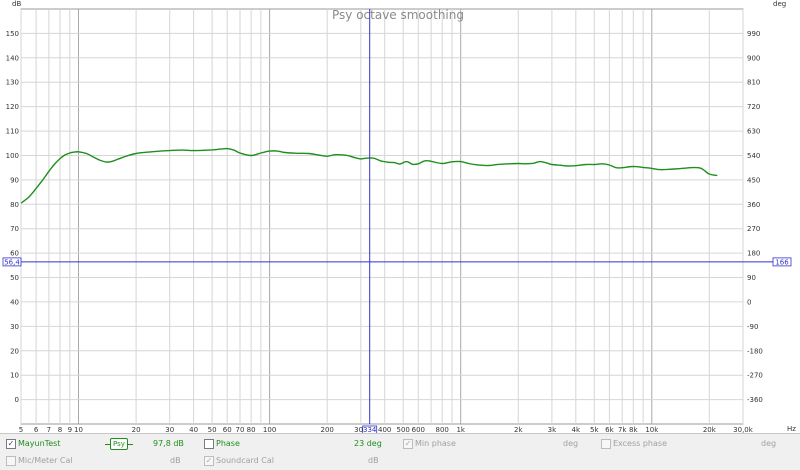 This screenshot has width=800, height=470. Describe the element at coordinates (119, 444) in the screenshot. I see `smoothing-badge: Psy` at that location.